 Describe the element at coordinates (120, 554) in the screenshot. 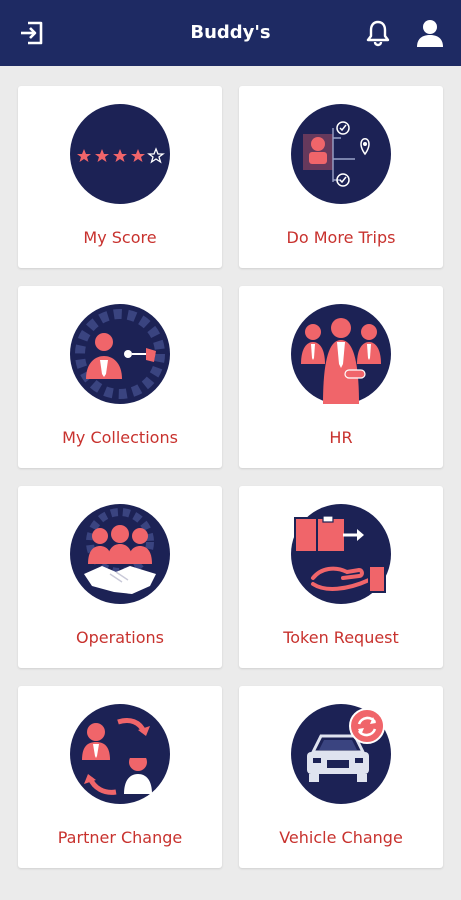

I see `operations-handshake-icon` at that location.